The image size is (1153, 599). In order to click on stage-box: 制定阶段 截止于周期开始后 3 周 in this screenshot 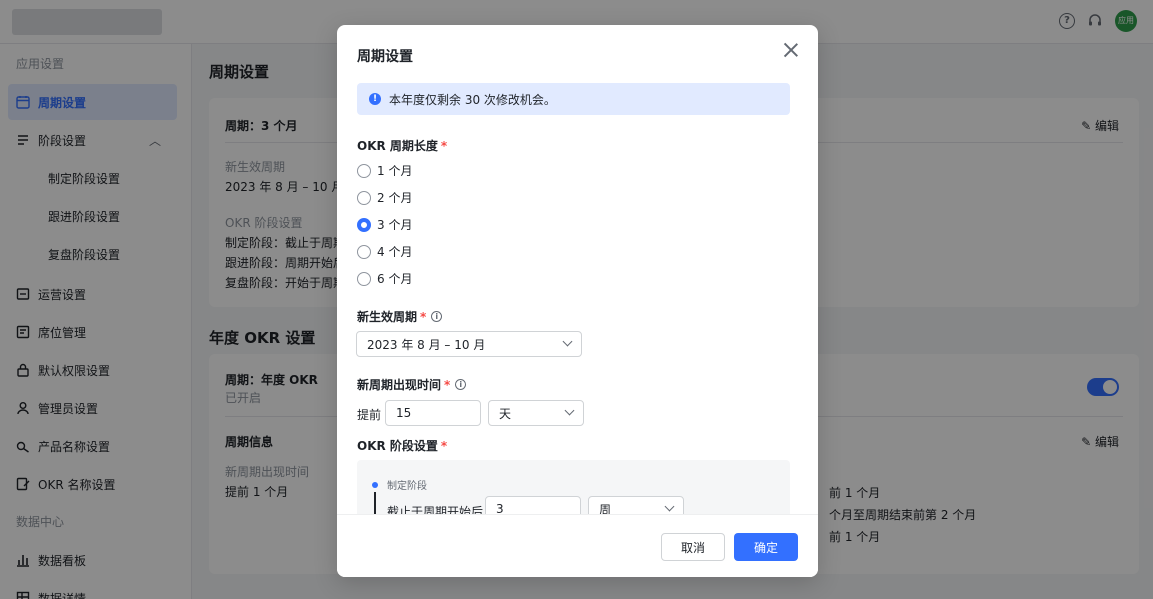, I will do `click(573, 491)`.